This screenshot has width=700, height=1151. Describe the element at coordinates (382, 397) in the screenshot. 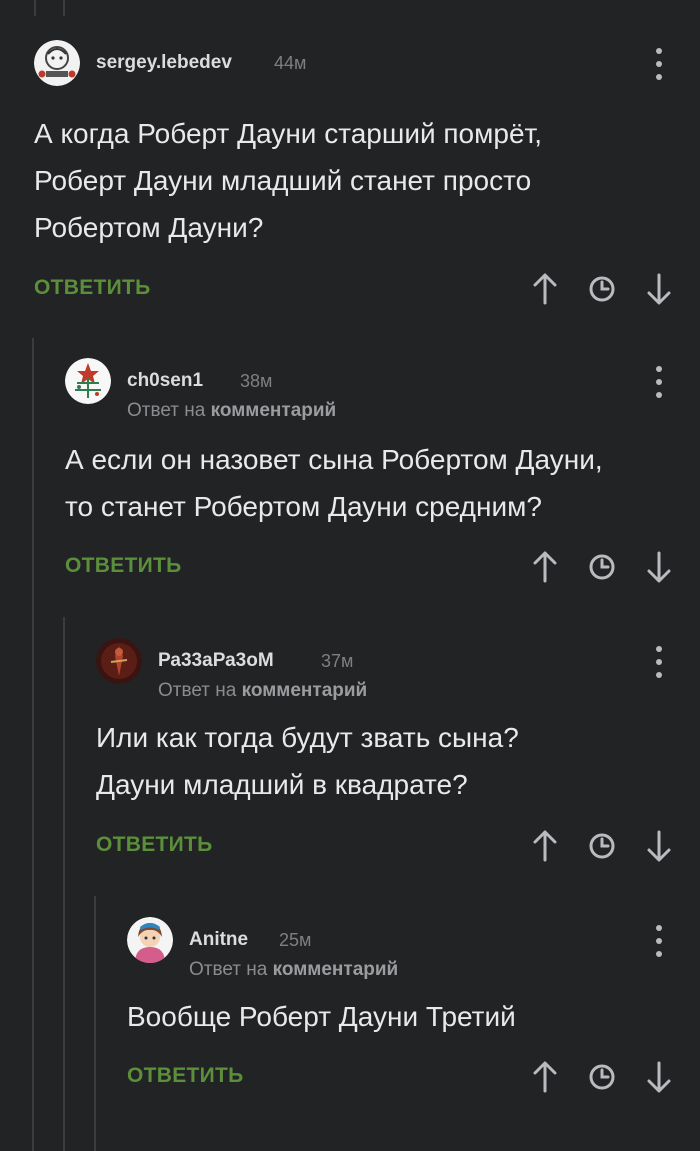

I see `comment-header: ch0sen1 38м Ответ на комментарий` at that location.